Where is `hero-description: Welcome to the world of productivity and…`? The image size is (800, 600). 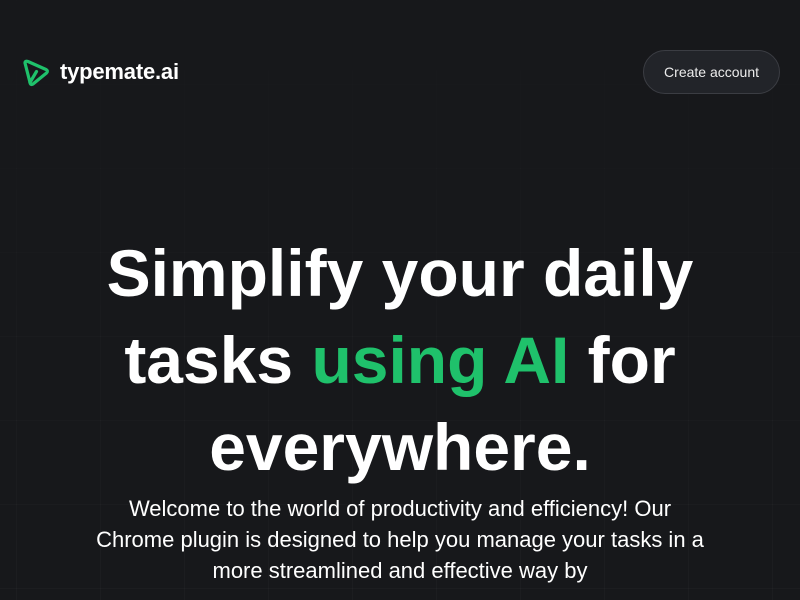
hero-description: Welcome to the world of productivity and… is located at coordinates (400, 539).